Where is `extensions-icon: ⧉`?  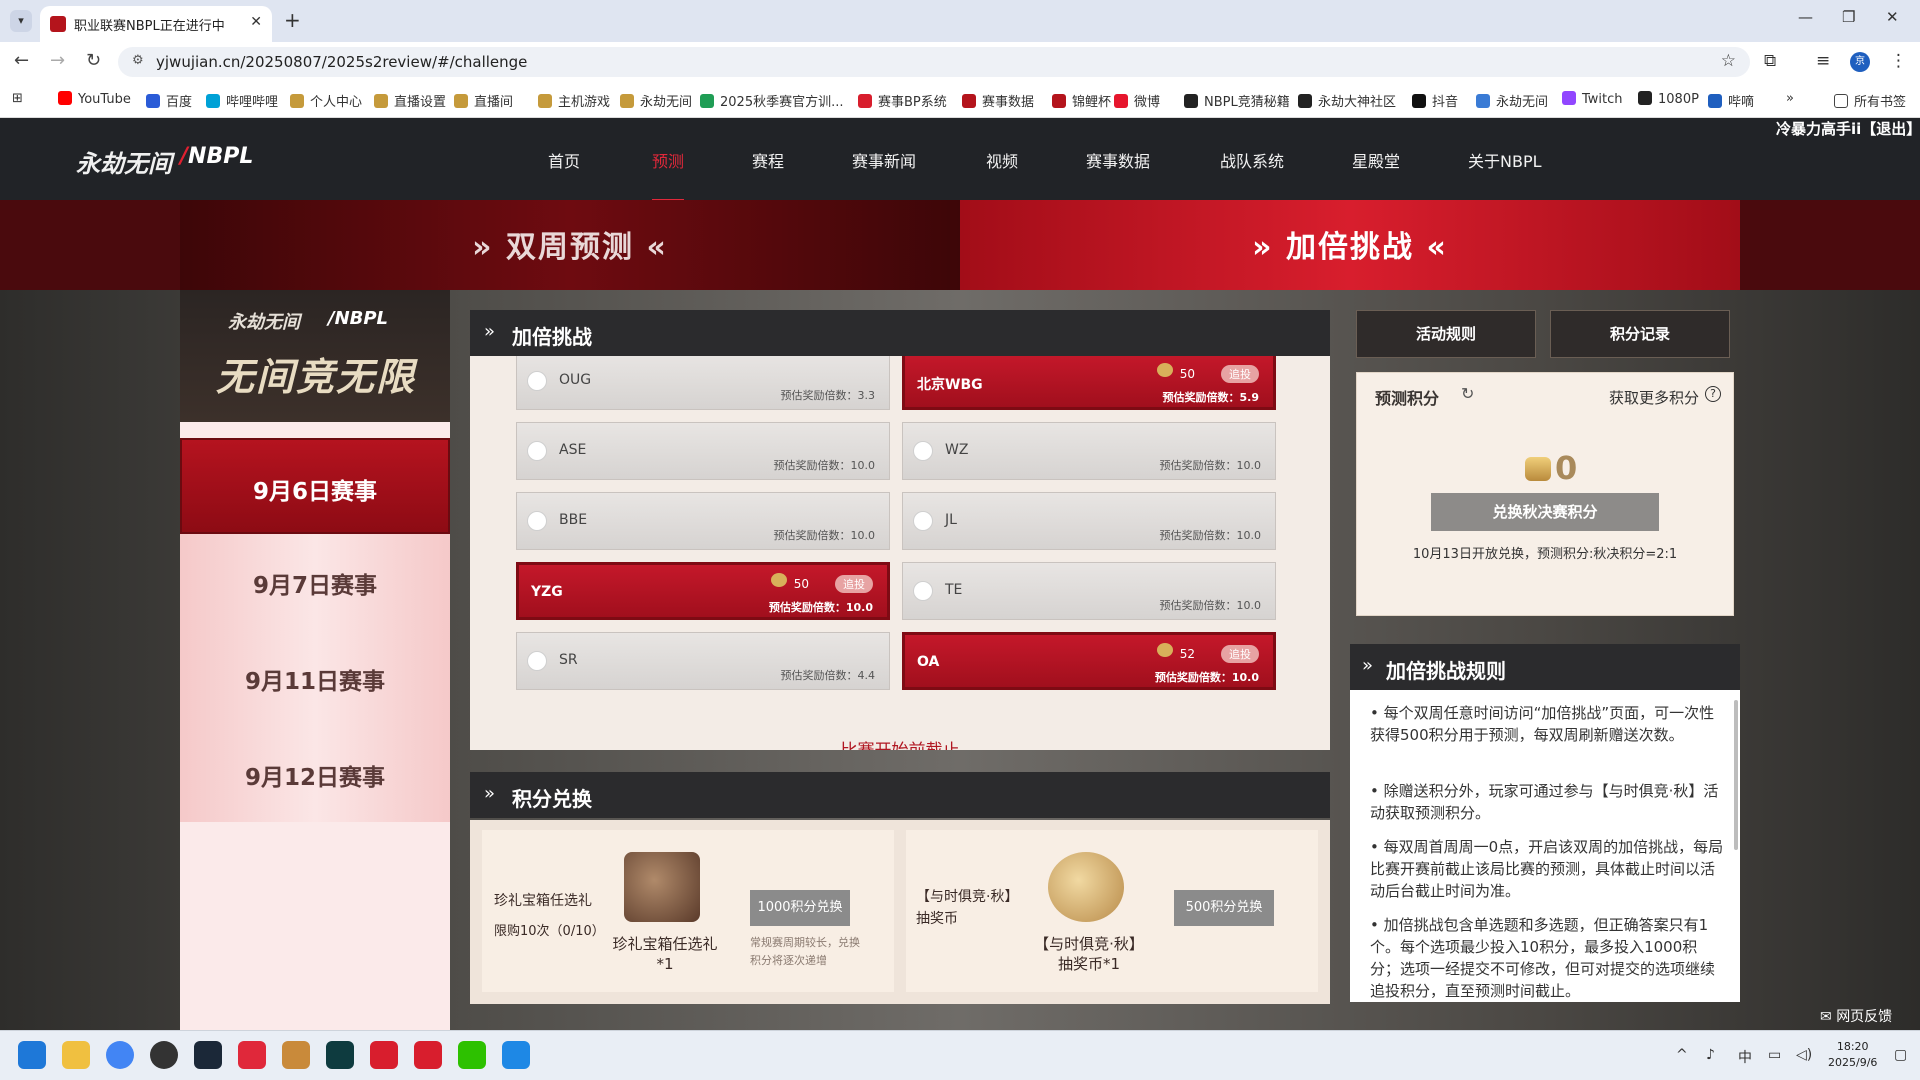 extensions-icon: ⧉ is located at coordinates (1770, 61).